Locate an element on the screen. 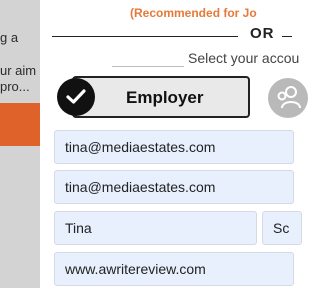 This screenshot has width=320, height=288. background-orange-button is located at coordinates (20, 124).